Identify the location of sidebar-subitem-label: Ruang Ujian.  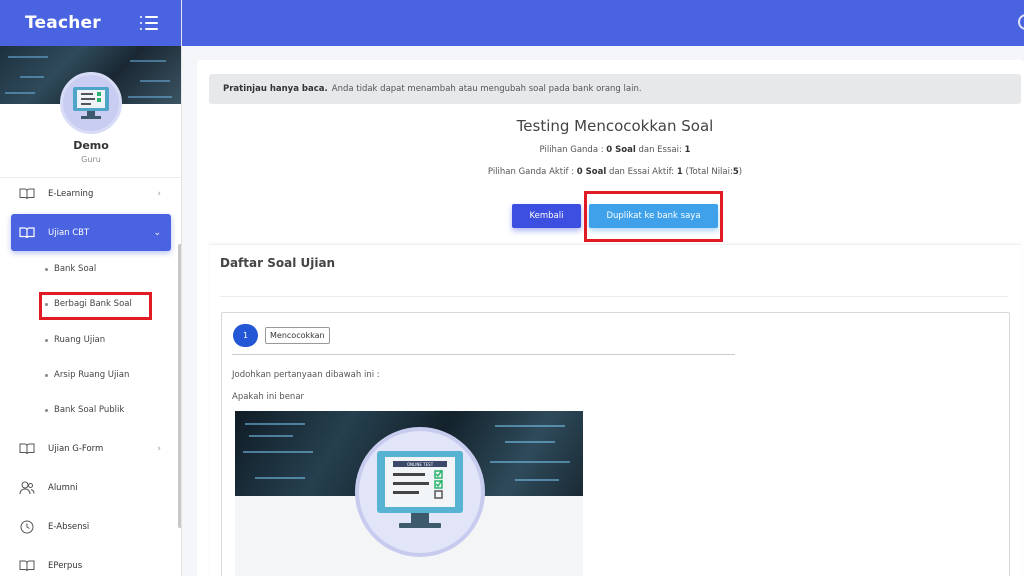
(80, 340).